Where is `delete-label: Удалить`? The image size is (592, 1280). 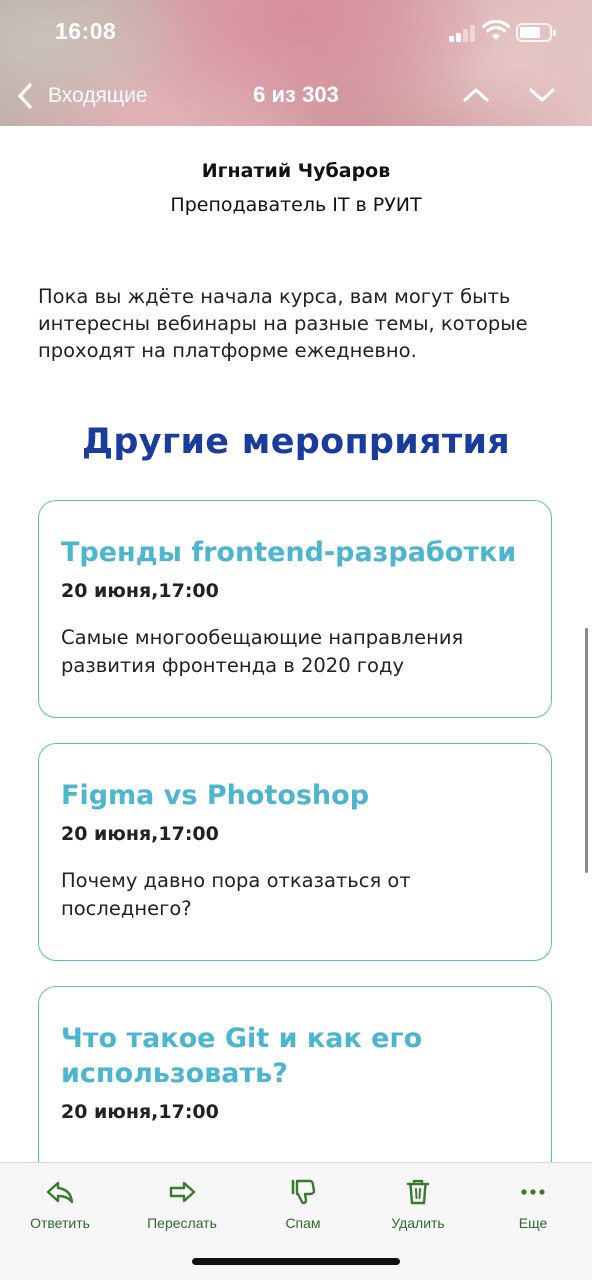
delete-label: Удалить is located at coordinates (418, 1223).